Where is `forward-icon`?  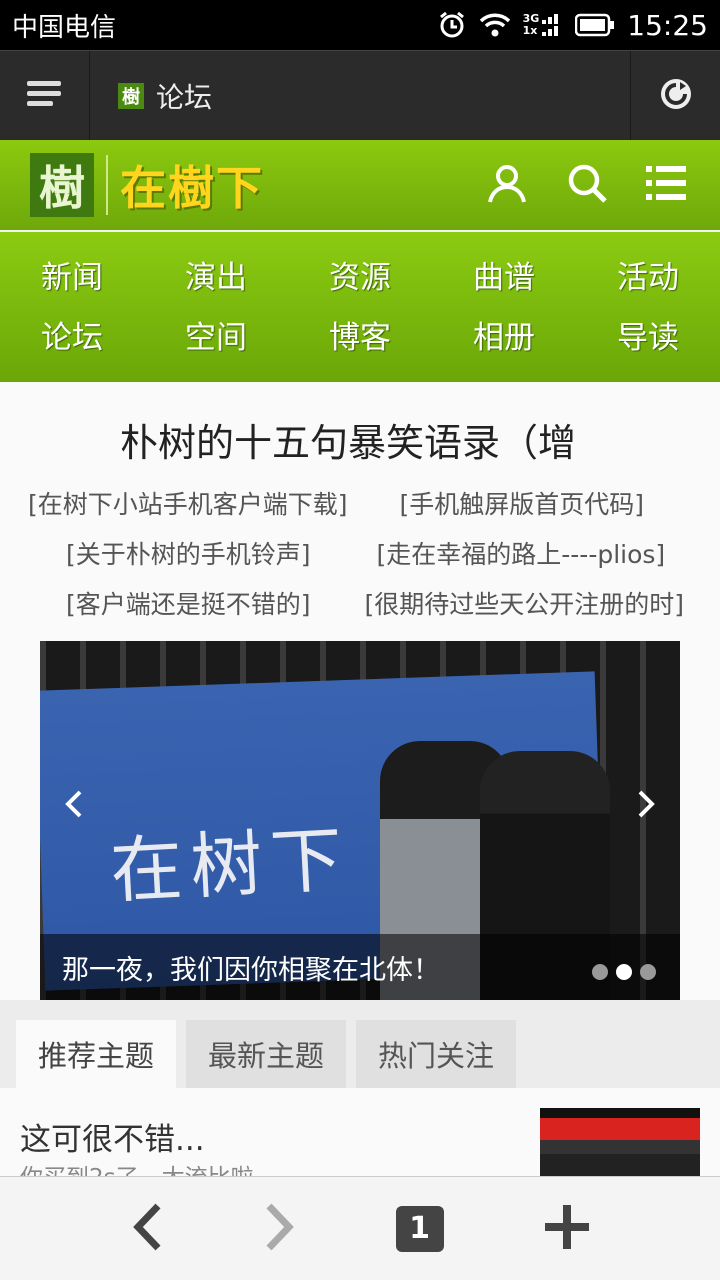 forward-icon is located at coordinates (280, 1229).